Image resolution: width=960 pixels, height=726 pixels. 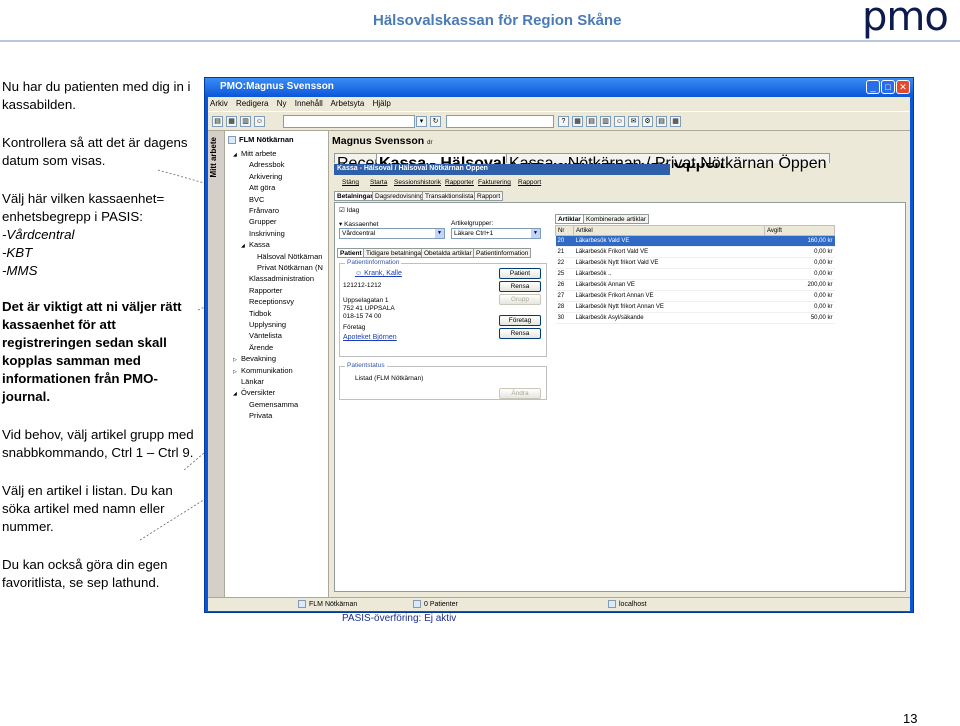 I want to click on table-row: 25 Läkarbesök .. 0,00 kr, so click(x=695, y=274).